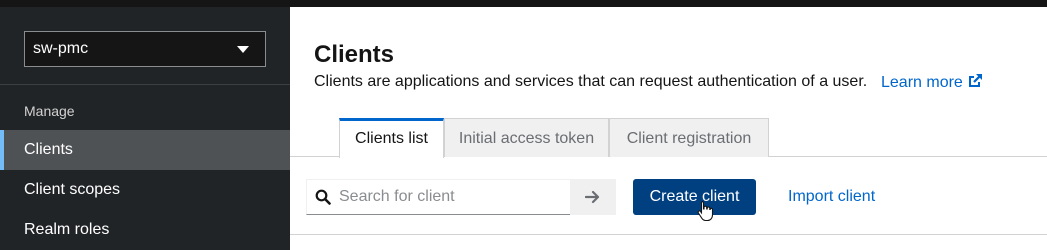 Image resolution: width=1047 pixels, height=250 pixels. Describe the element at coordinates (145, 84) in the screenshot. I see `sidebar-divider` at that location.